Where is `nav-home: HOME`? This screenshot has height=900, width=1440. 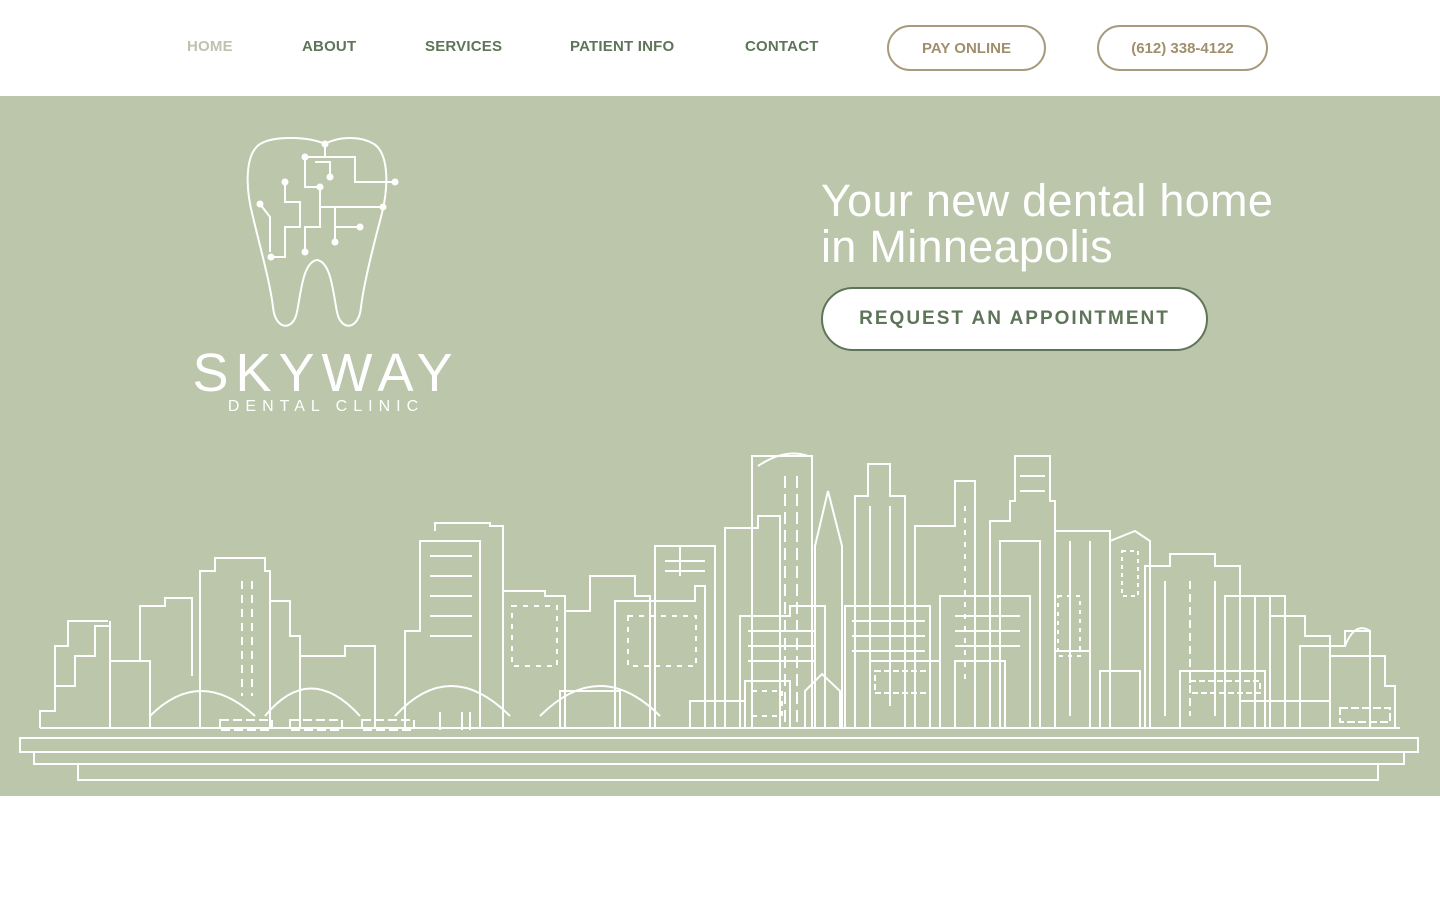
nav-home: HOME is located at coordinates (210, 46).